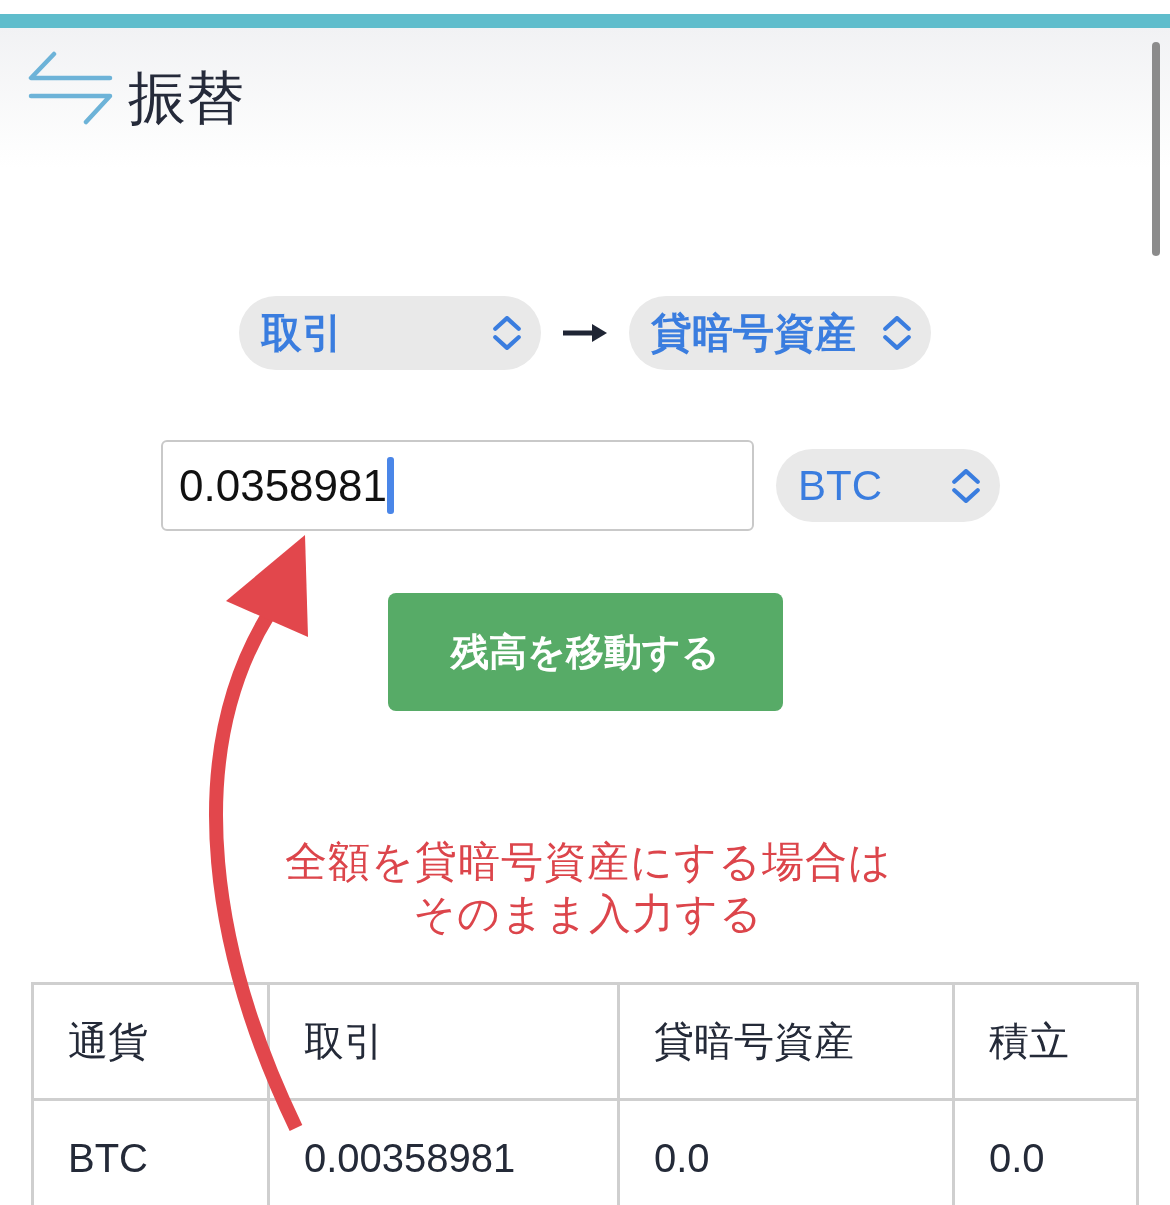  Describe the element at coordinates (585, 333) in the screenshot. I see `right-arrow-icon` at that location.